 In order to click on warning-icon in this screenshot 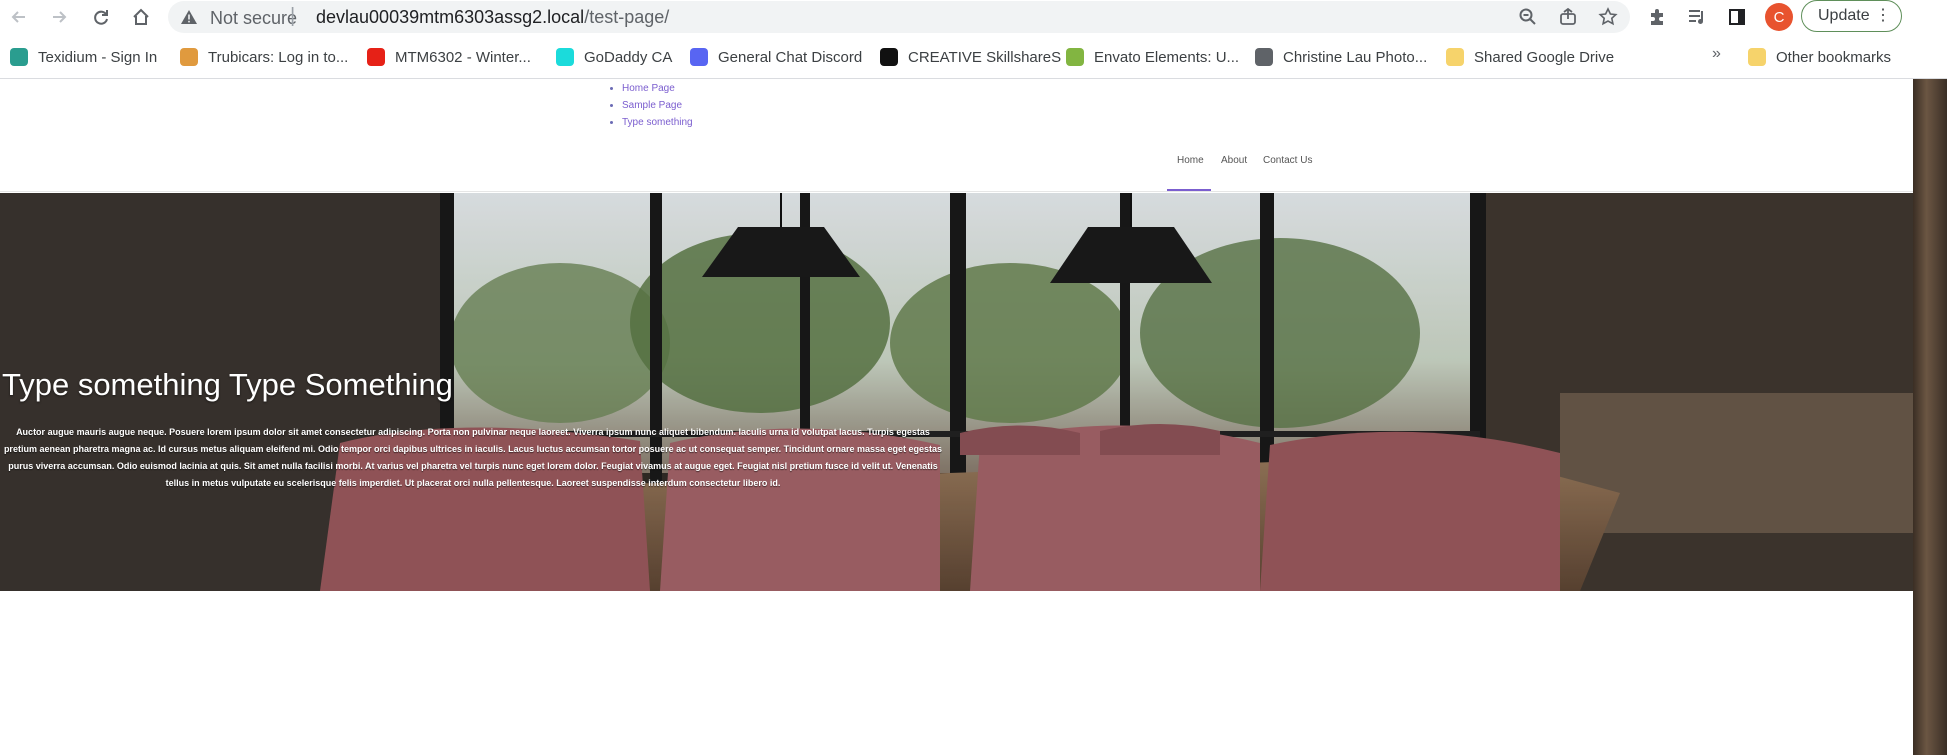, I will do `click(189, 19)`.